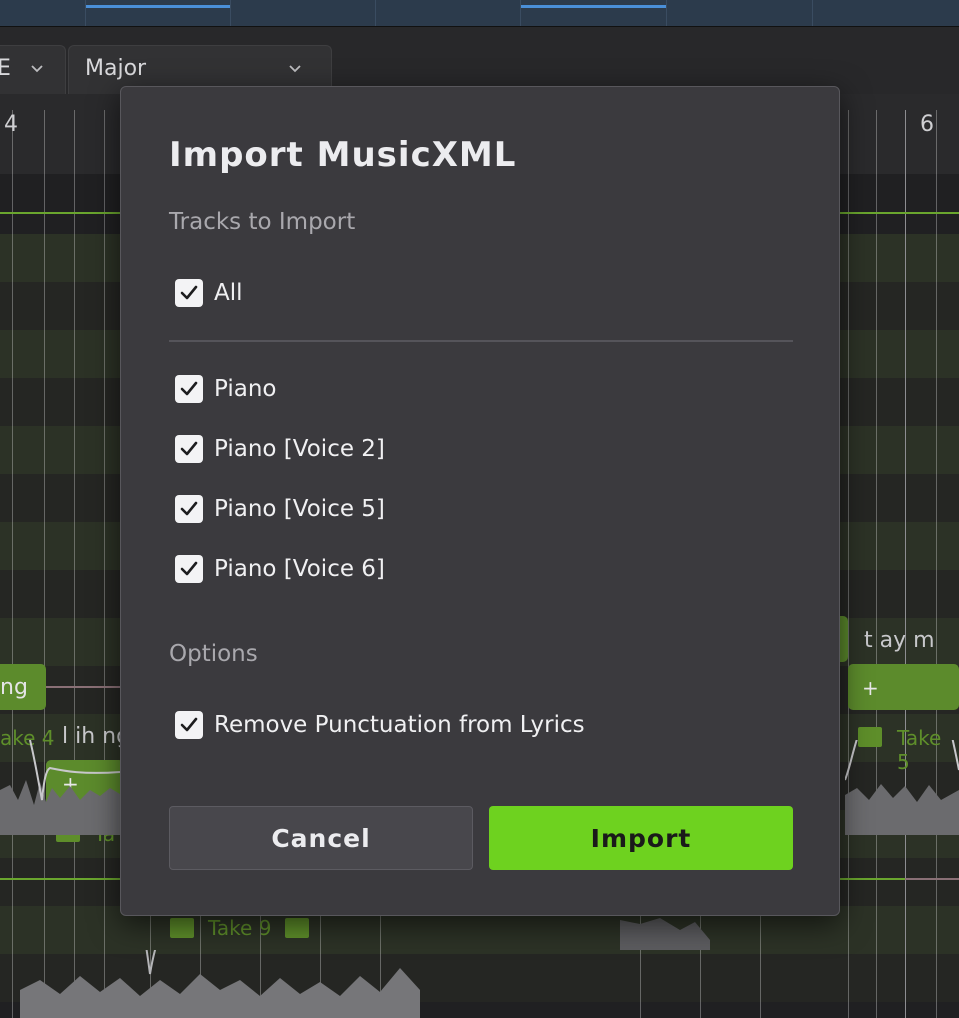 This screenshot has height=1018, width=959. What do you see at coordinates (5, 68) in the screenshot?
I see `key-select-value: E` at bounding box center [5, 68].